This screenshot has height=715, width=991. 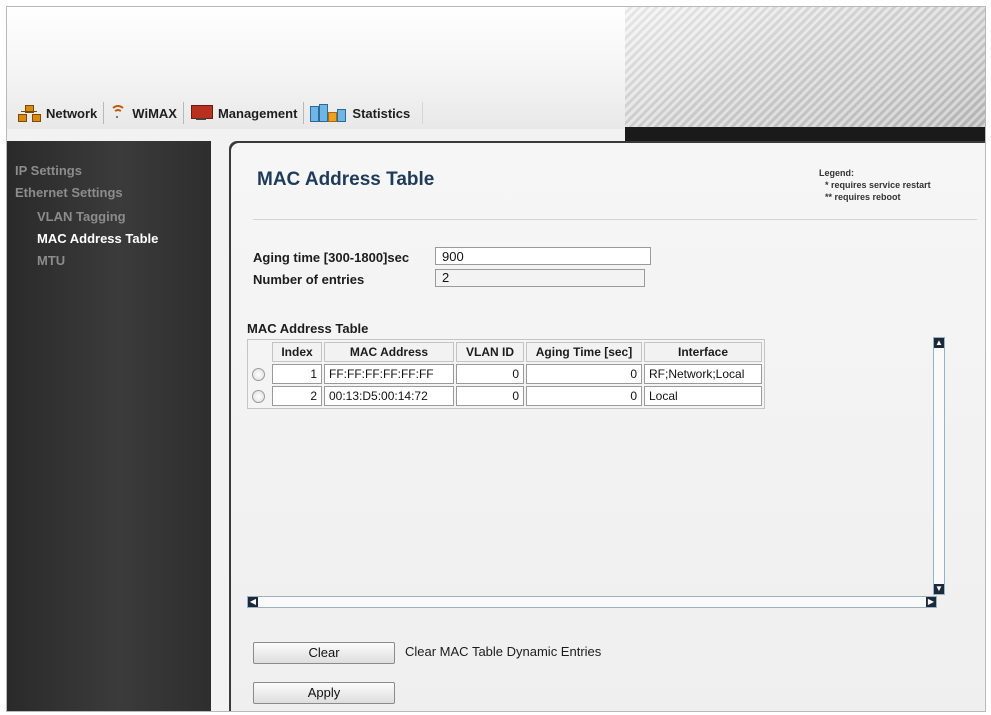 I want to click on legend-reboot-marker: **, so click(x=829, y=197).